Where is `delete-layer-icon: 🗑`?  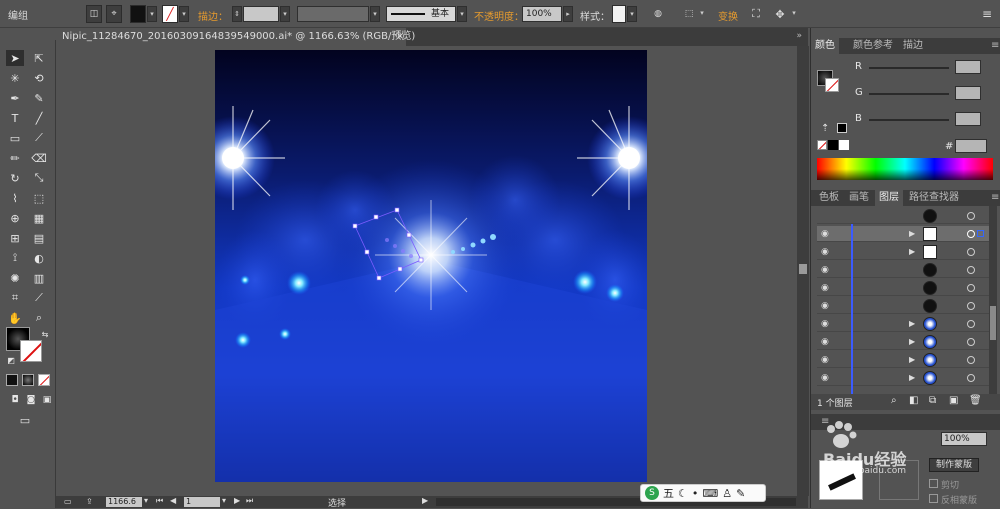
delete-layer-icon: 🗑 is located at coordinates (975, 400).